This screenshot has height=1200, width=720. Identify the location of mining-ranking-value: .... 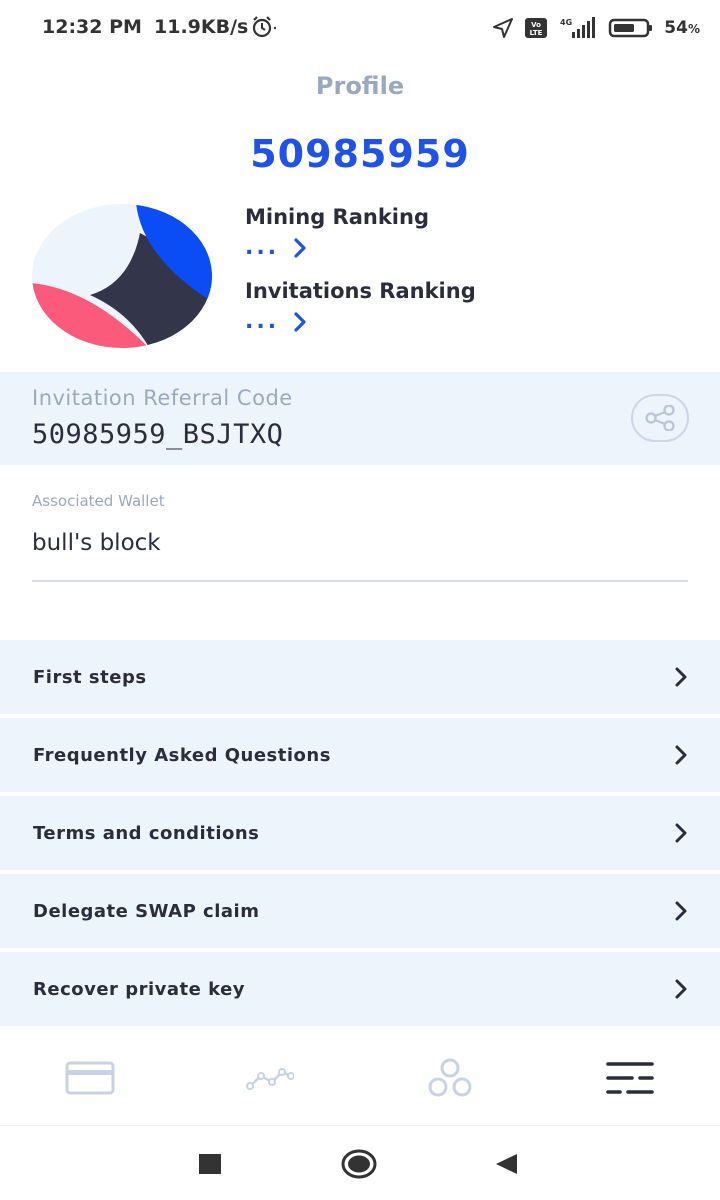
(262, 247).